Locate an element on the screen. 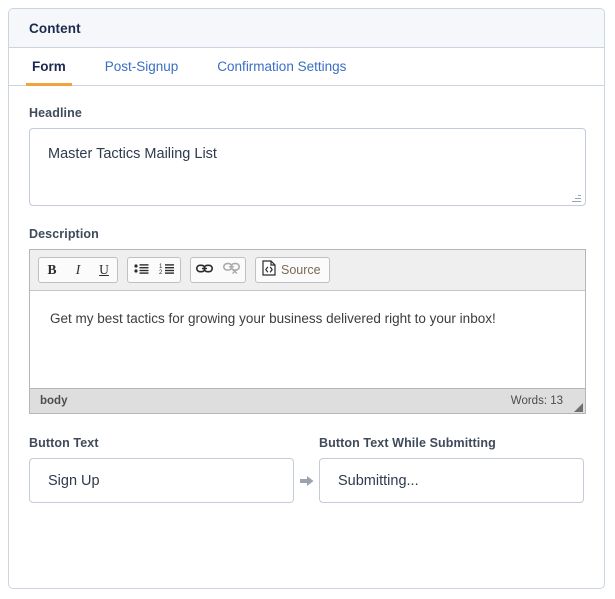 This screenshot has height=599, width=615. numbered-list-button: 1 2 is located at coordinates (167, 270).